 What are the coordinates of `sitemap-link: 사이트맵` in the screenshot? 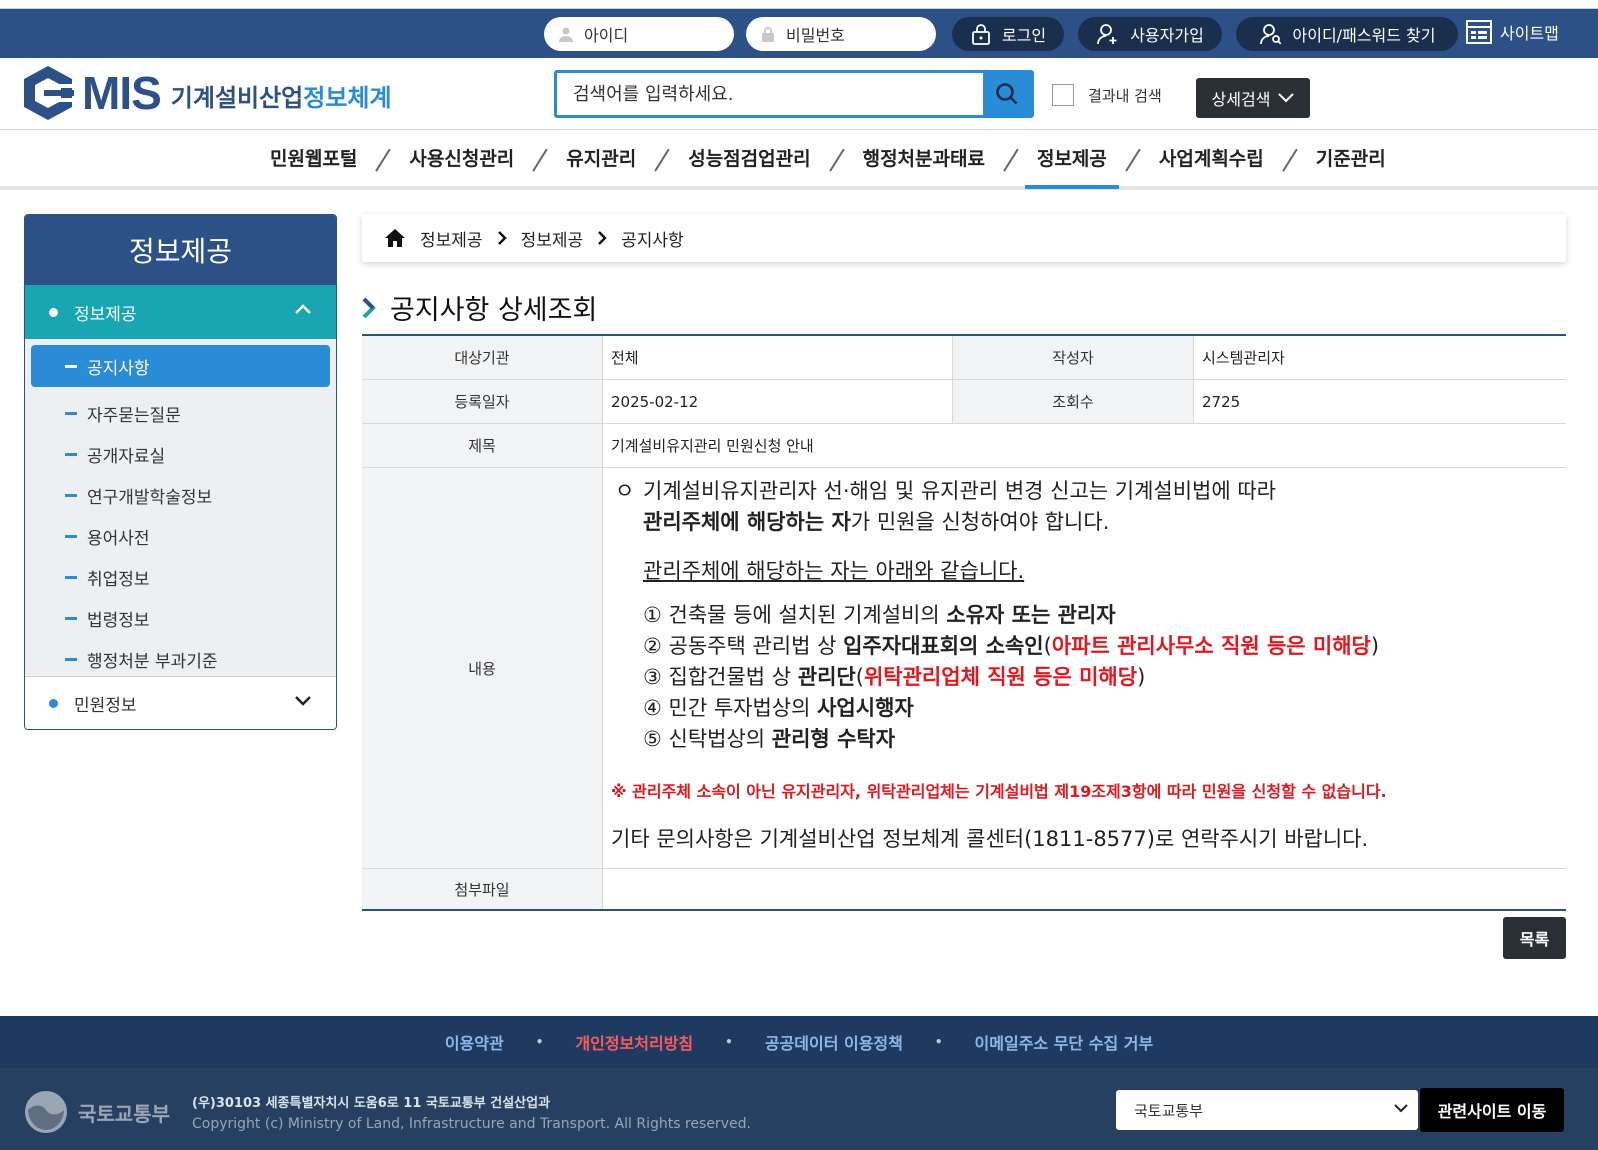 It's located at (1512, 32).